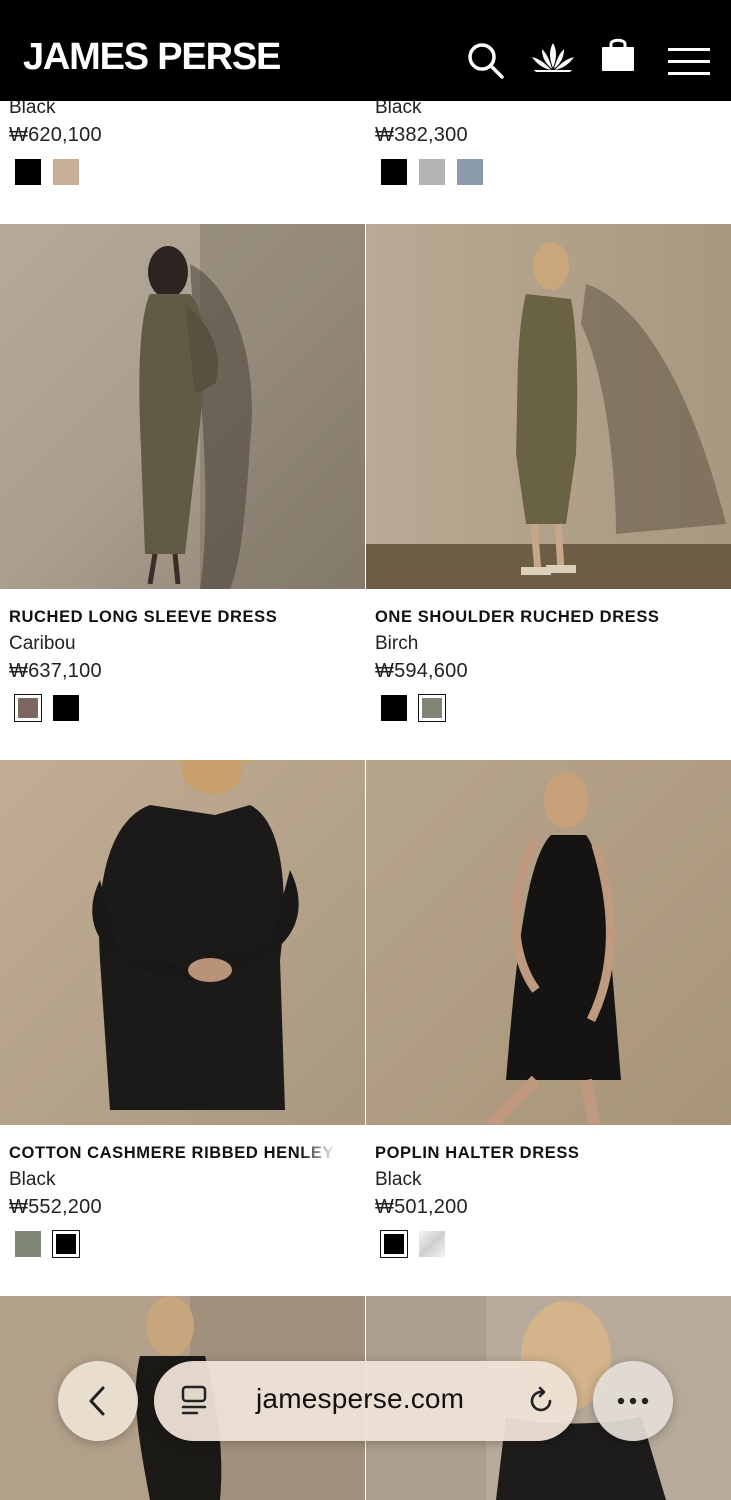  What do you see at coordinates (689, 62) in the screenshot?
I see `hamburger-menu-icon` at bounding box center [689, 62].